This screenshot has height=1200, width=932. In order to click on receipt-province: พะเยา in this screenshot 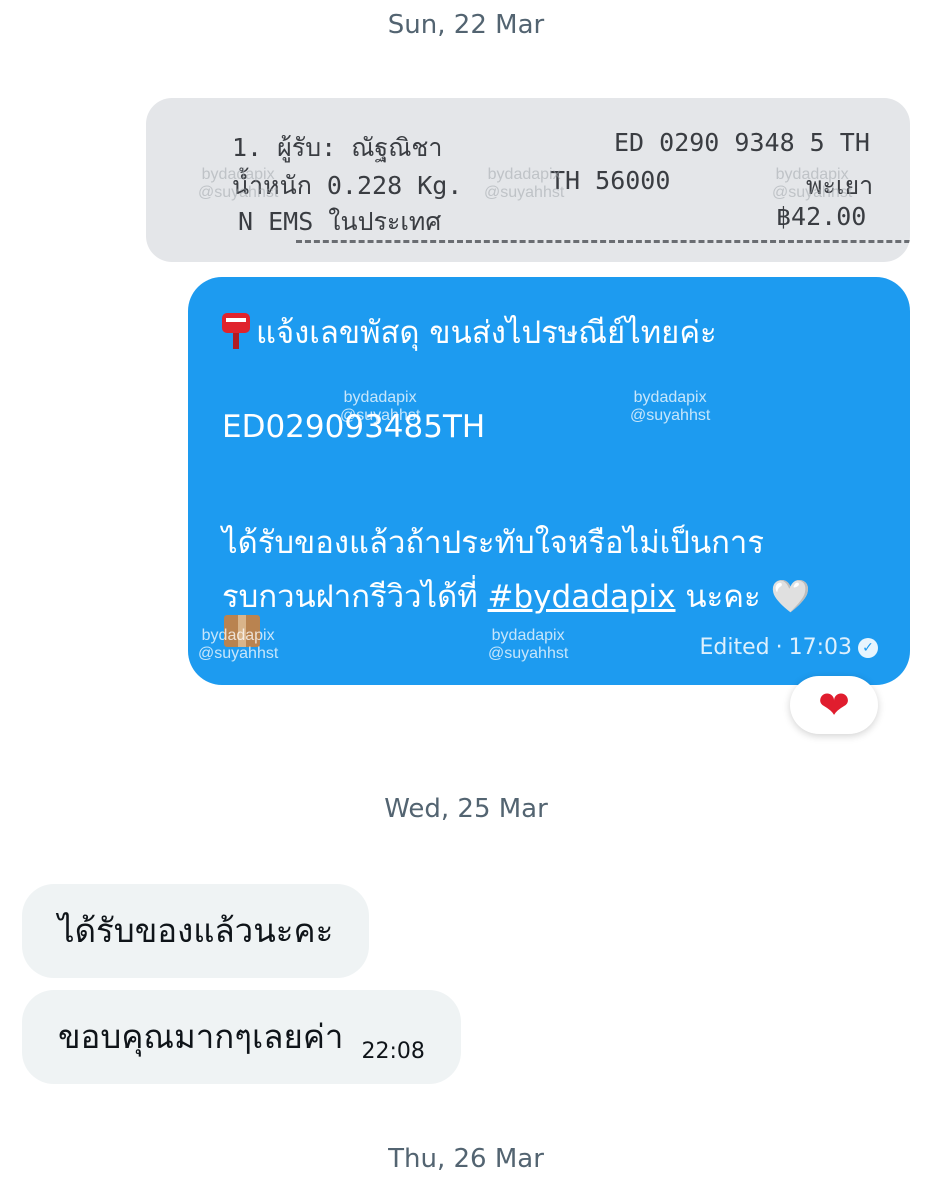, I will do `click(840, 185)`.